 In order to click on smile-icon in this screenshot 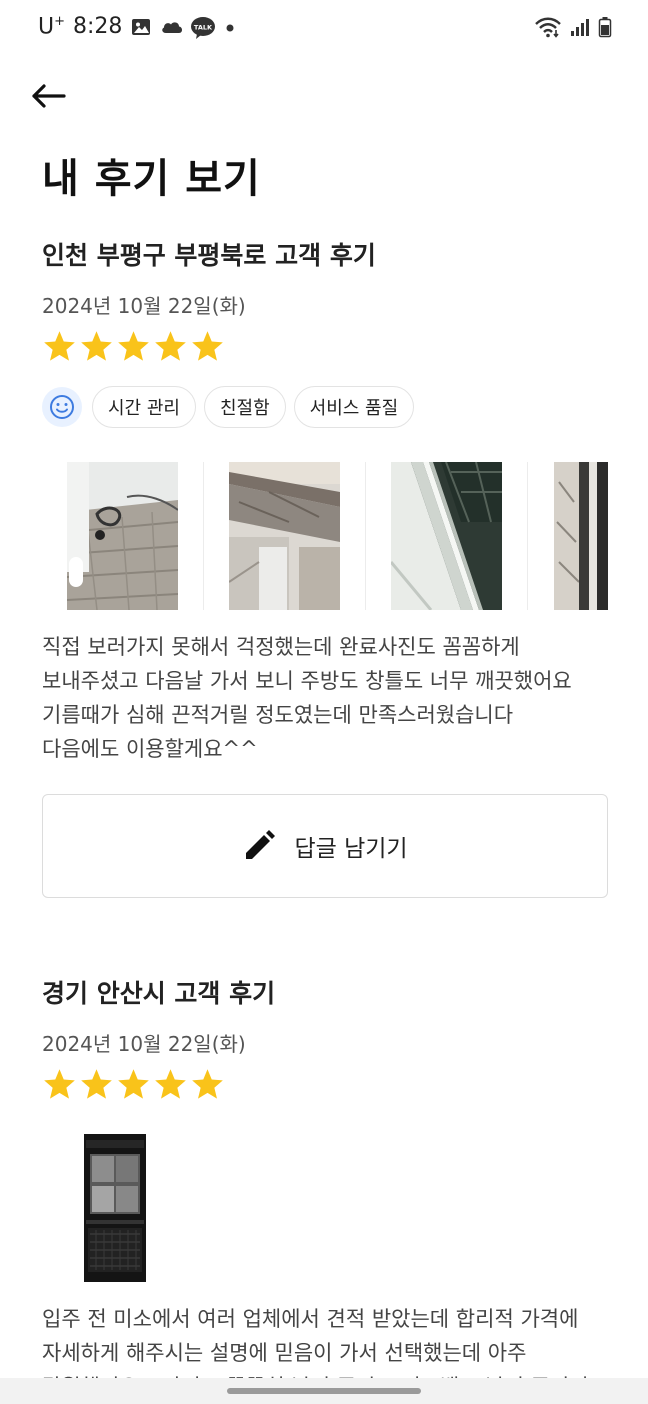, I will do `click(62, 407)`.